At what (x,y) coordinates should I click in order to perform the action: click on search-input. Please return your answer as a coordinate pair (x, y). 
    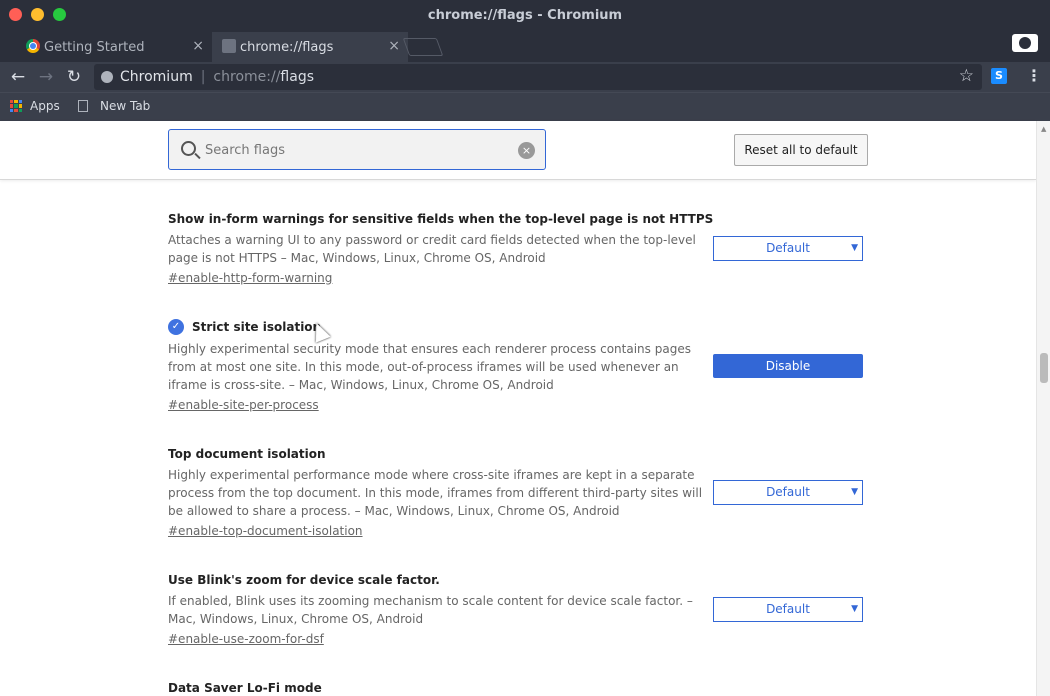
    Looking at the image, I should click on (355, 150).